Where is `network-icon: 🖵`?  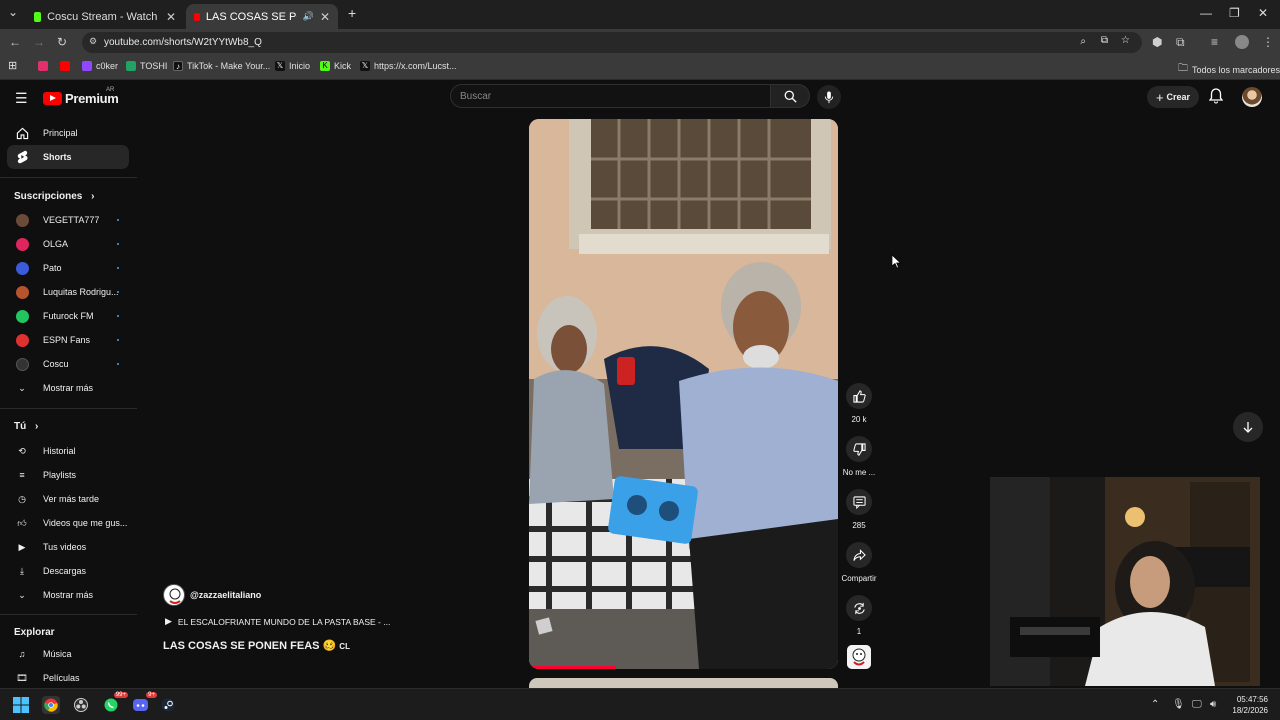 network-icon: 🖵 is located at coordinates (1197, 704).